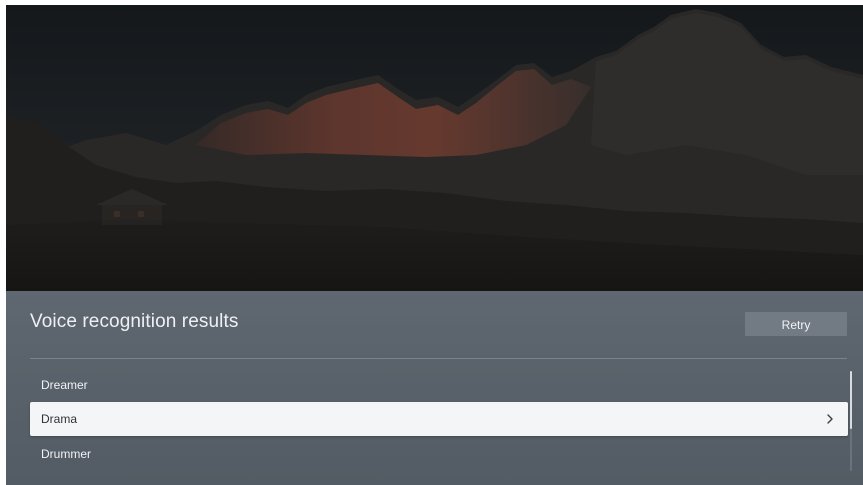 The height and width of the screenshot is (485, 863). What do you see at coordinates (438, 358) in the screenshot?
I see `divider` at bounding box center [438, 358].